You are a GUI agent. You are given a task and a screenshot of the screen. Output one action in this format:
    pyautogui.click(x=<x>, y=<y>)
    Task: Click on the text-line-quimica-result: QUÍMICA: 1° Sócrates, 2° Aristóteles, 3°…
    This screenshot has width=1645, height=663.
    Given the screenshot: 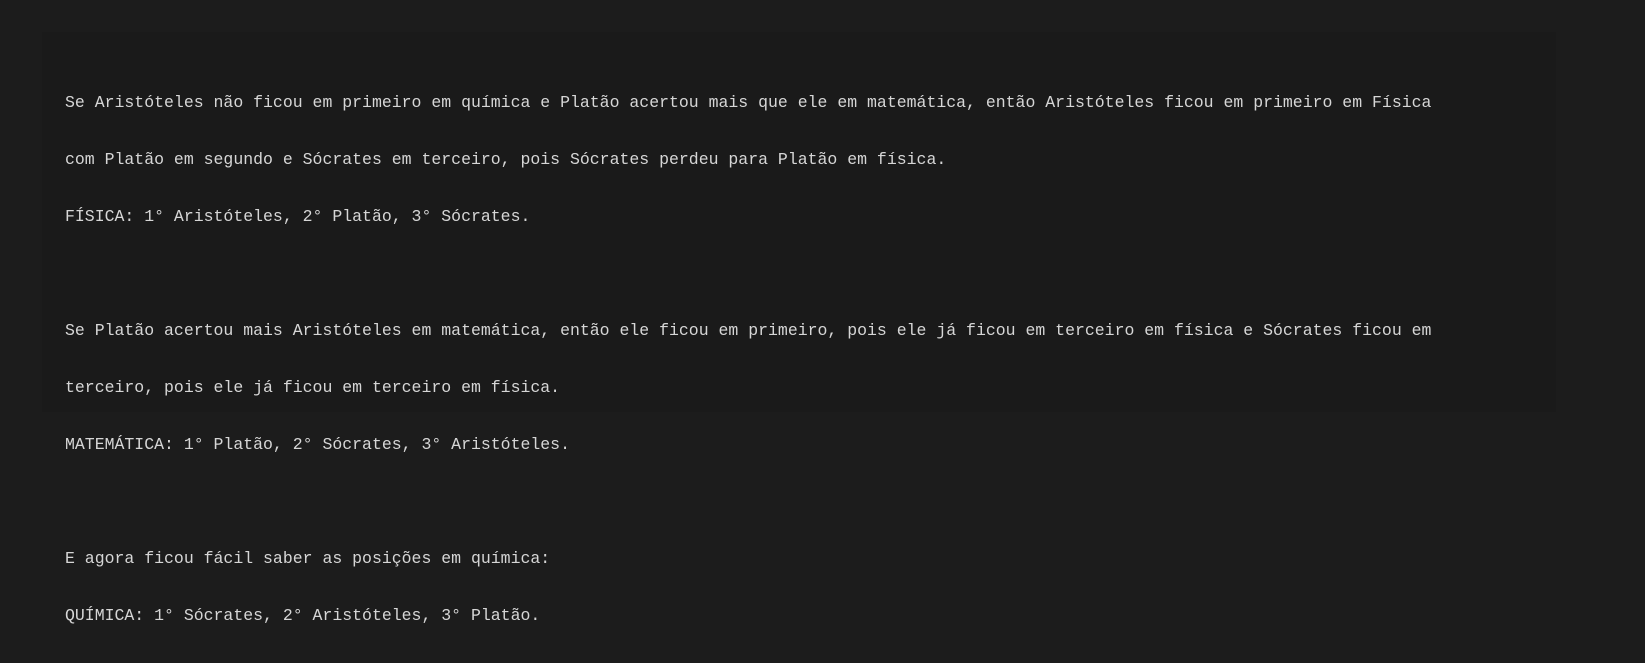 What is the action you would take?
    pyautogui.click(x=303, y=615)
    